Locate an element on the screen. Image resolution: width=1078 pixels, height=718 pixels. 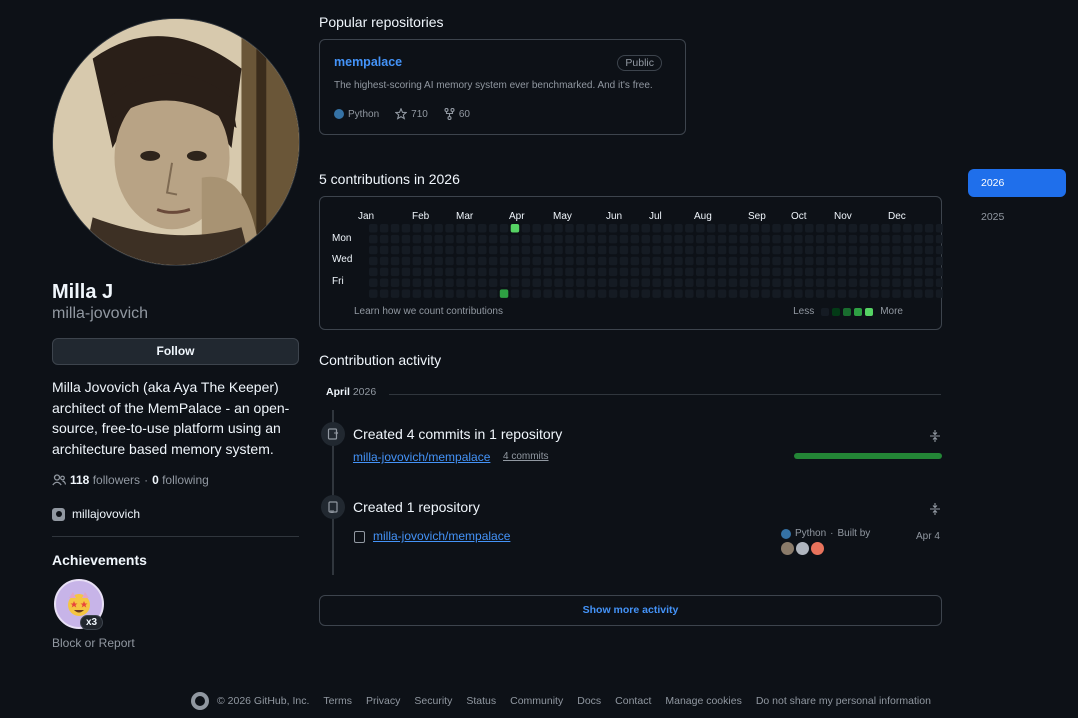
repo-name-link: mempalace is located at coordinates (368, 62).